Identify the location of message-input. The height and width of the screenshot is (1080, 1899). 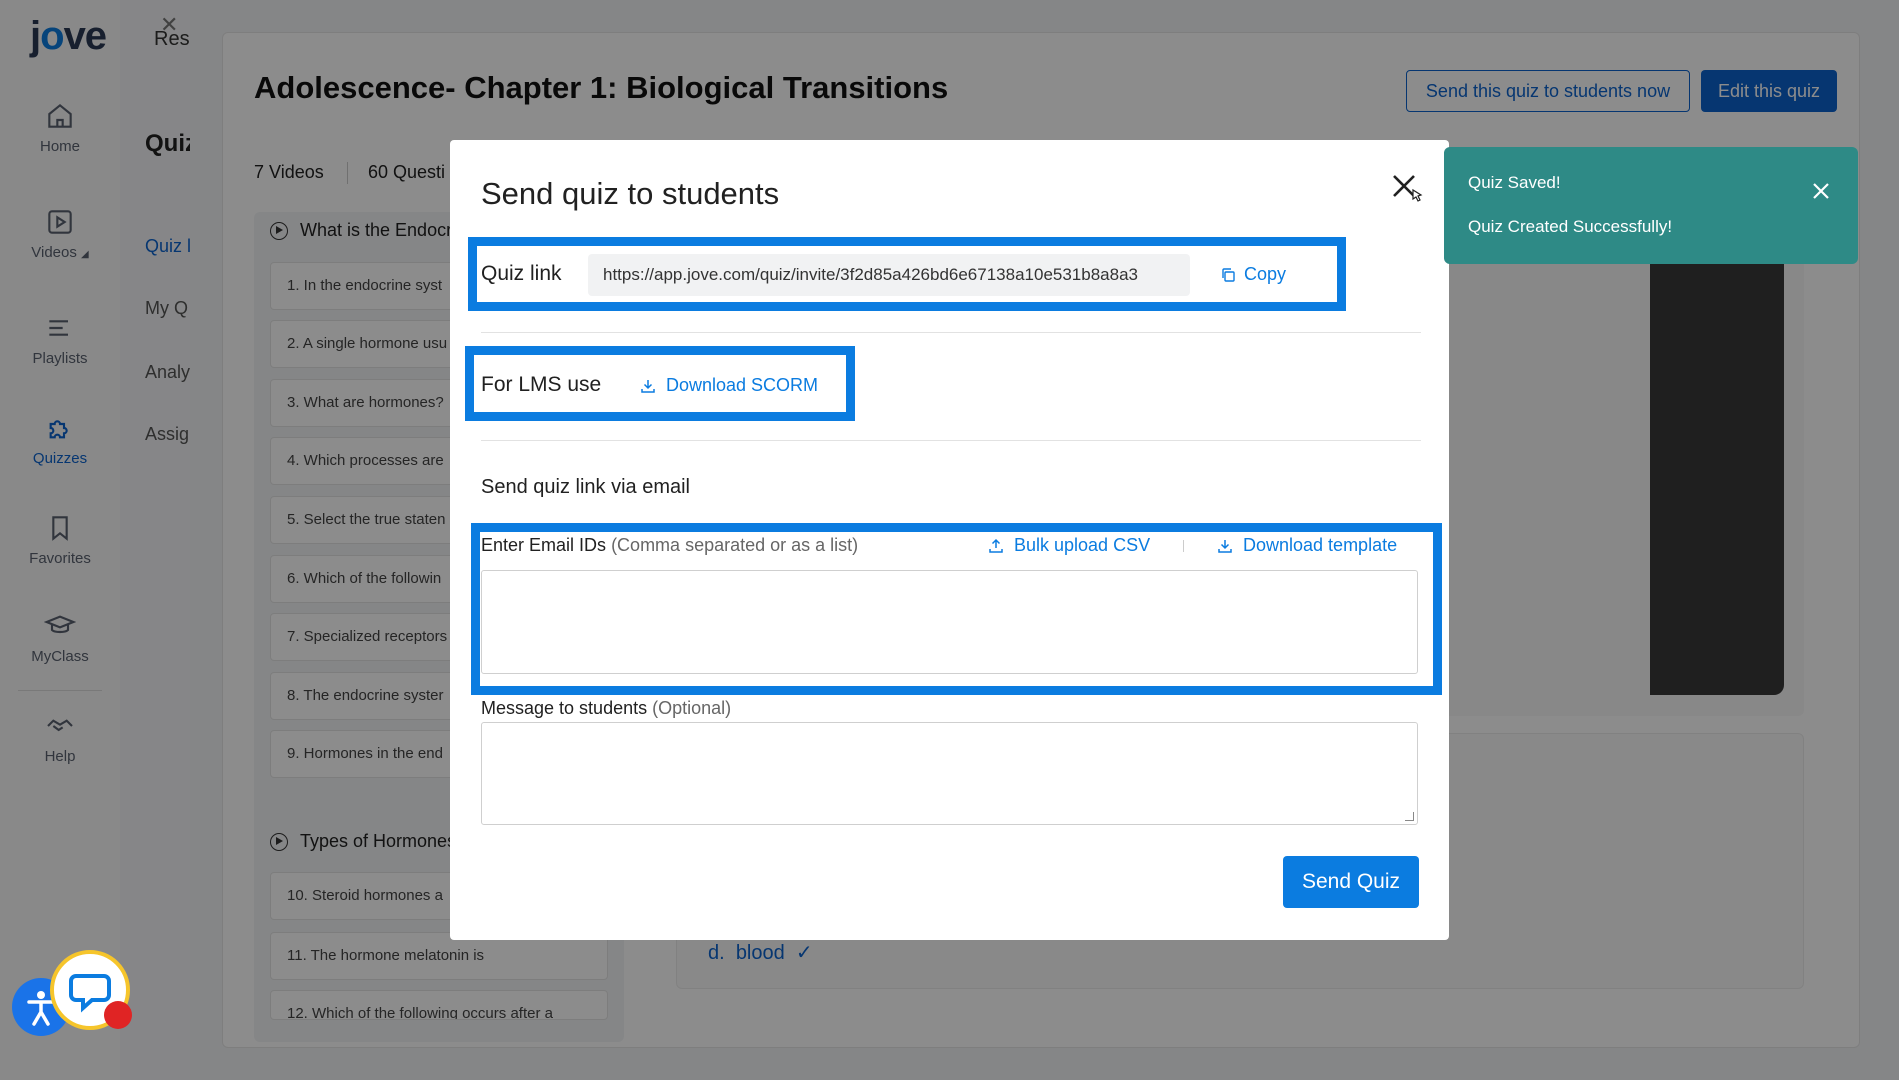
(949, 773).